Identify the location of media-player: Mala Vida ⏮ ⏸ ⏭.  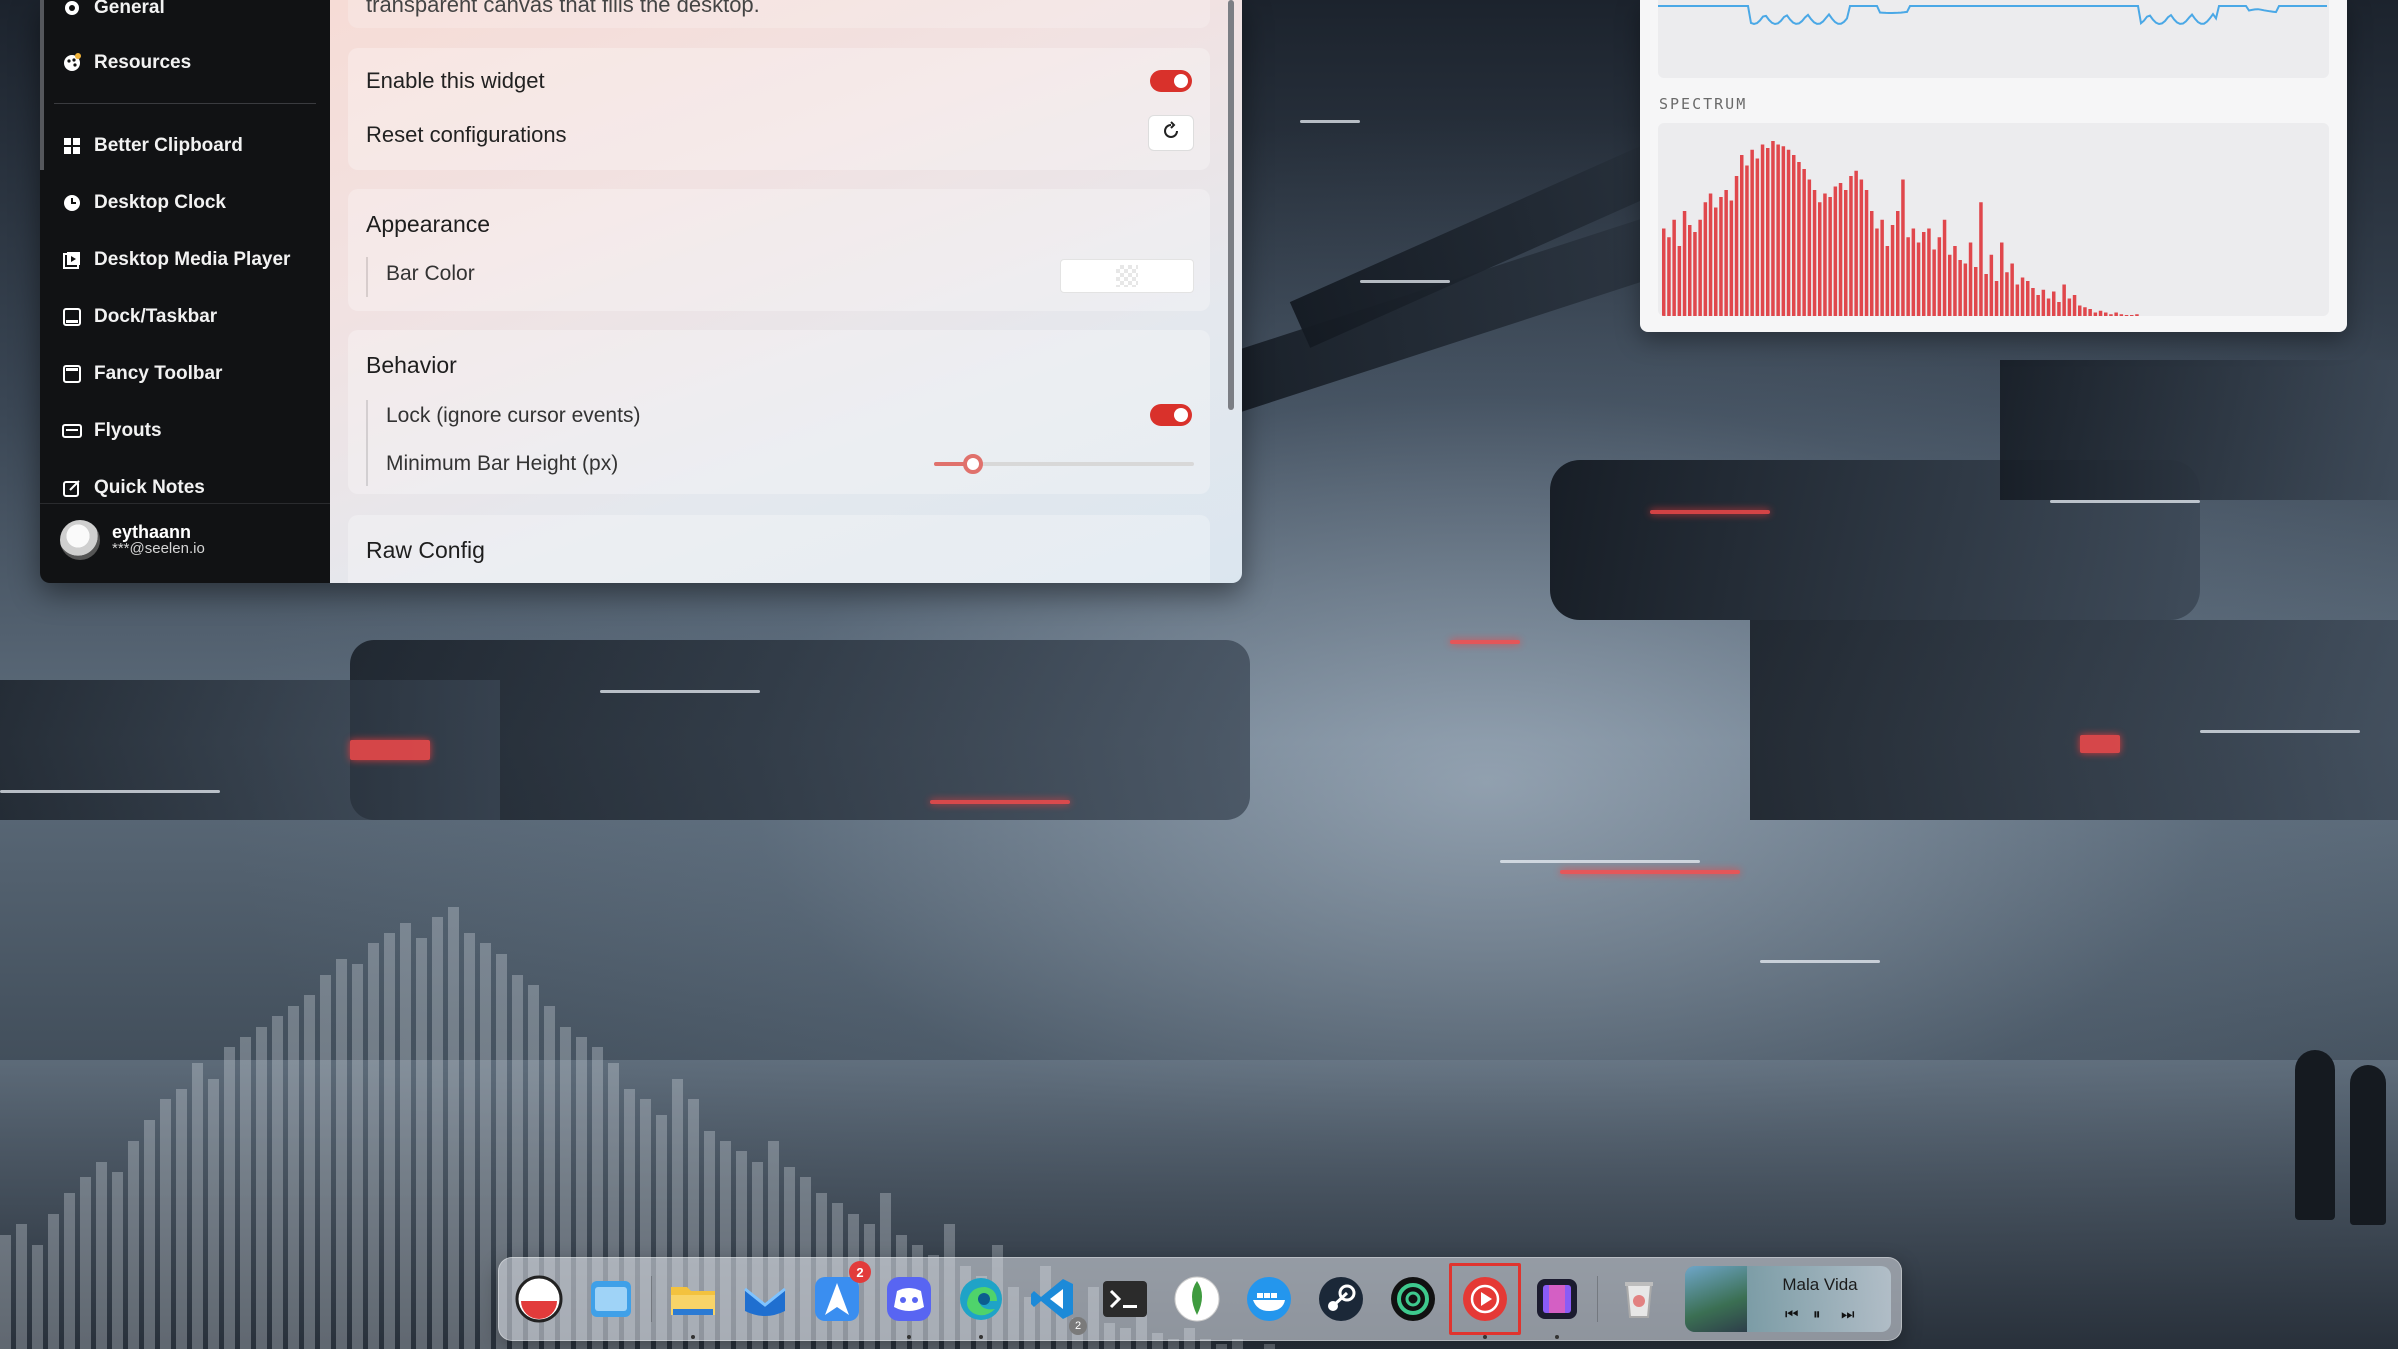
(1788, 1299).